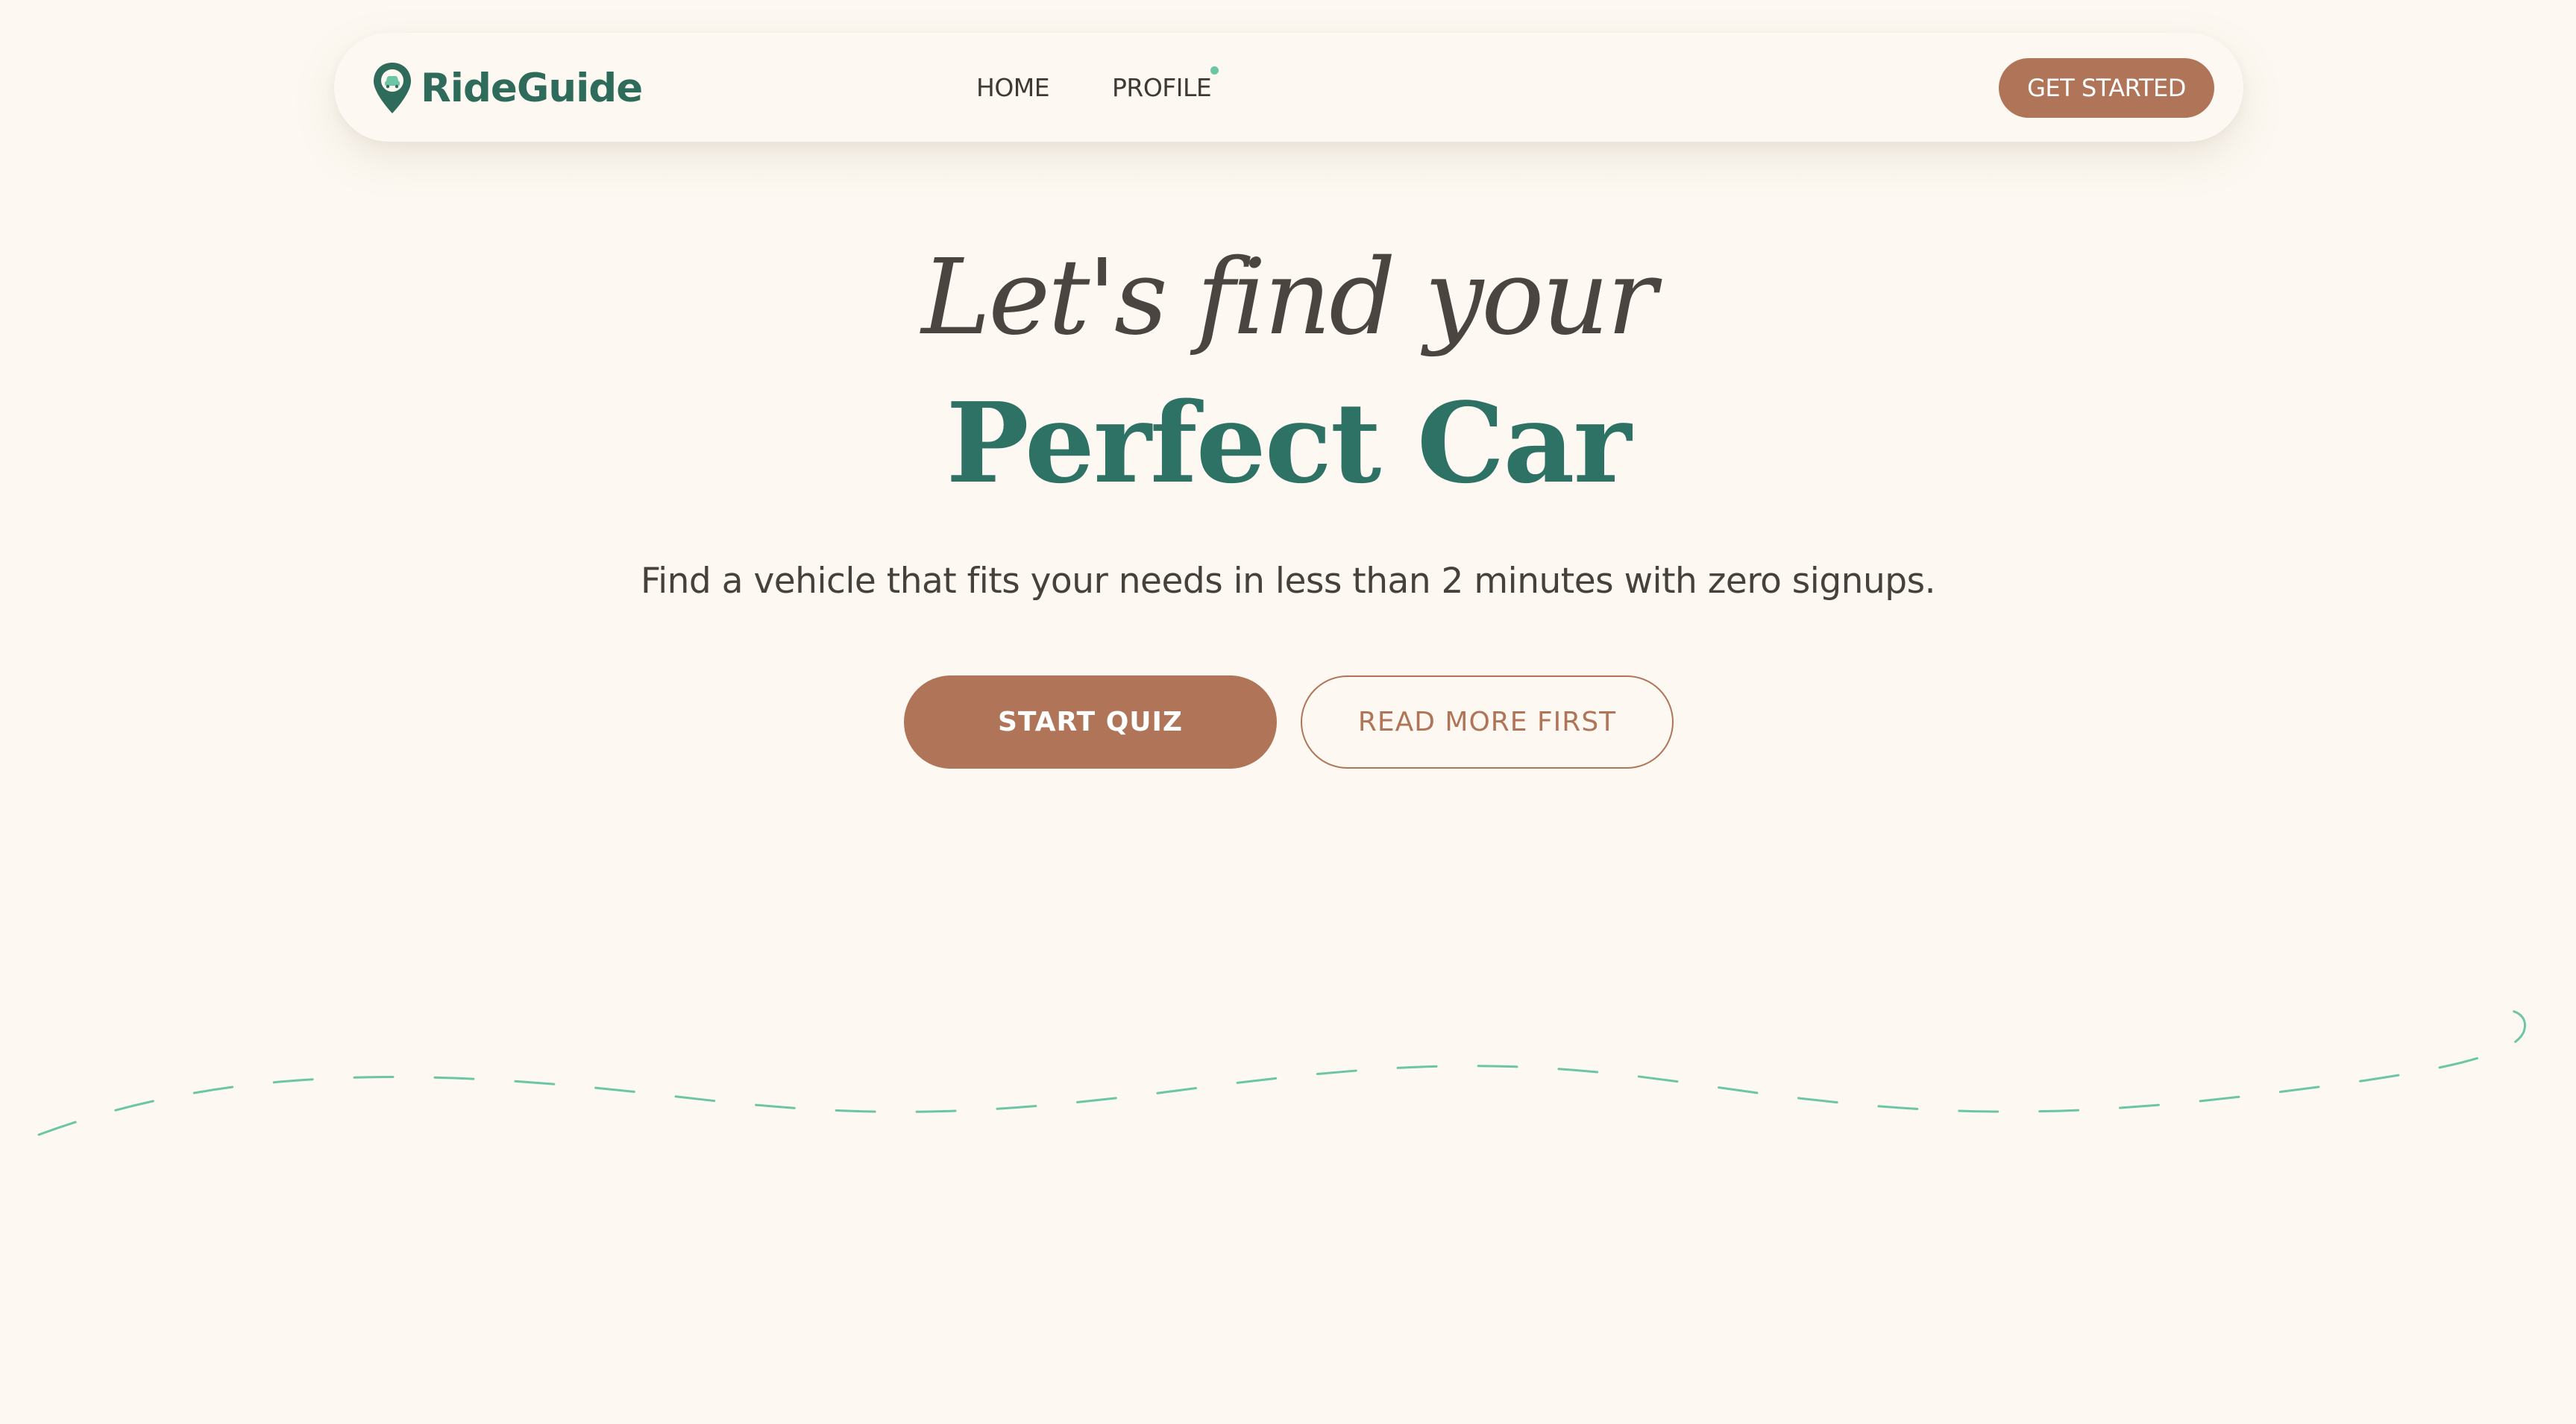  What do you see at coordinates (1282, 1072) in the screenshot?
I see `dashed-road-path` at bounding box center [1282, 1072].